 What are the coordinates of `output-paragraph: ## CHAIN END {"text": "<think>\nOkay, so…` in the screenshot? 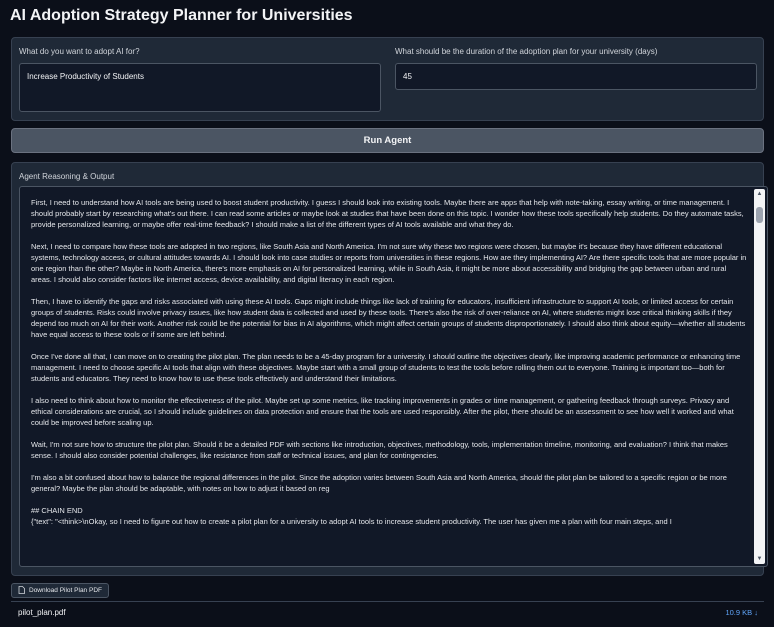 It's located at (351, 516).